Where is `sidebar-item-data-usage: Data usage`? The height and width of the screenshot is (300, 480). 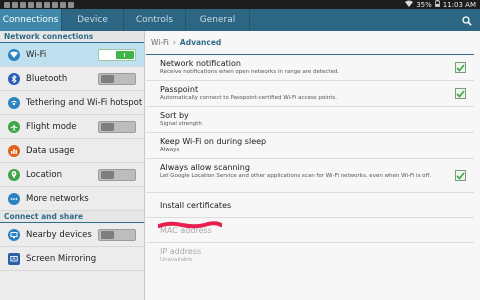
sidebar-item-data-usage: Data usage is located at coordinates (72, 151).